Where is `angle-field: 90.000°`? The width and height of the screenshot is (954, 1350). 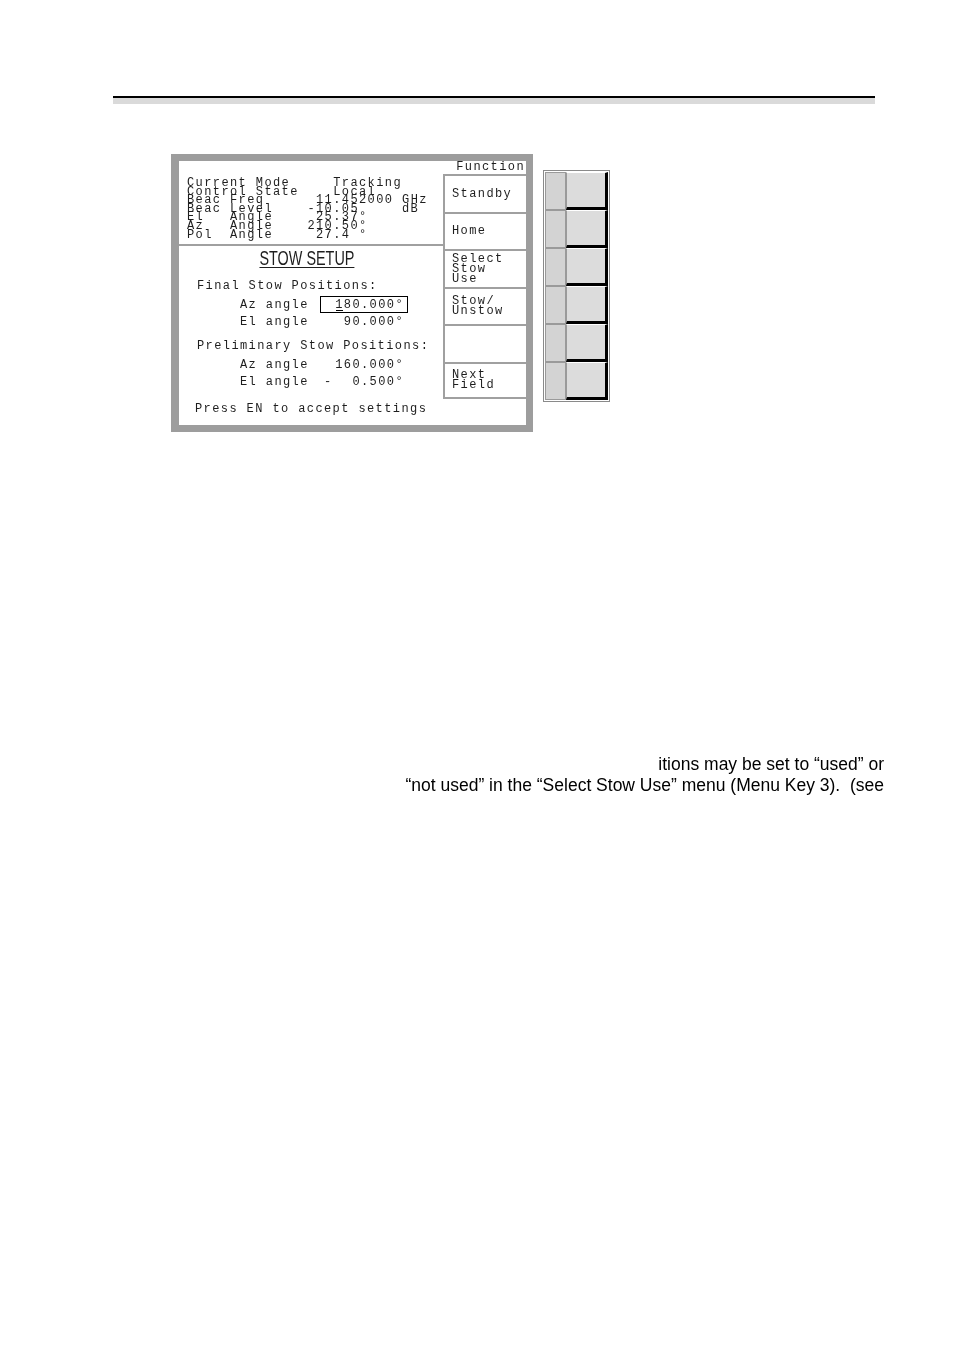
angle-field: 90.000° is located at coordinates (364, 321).